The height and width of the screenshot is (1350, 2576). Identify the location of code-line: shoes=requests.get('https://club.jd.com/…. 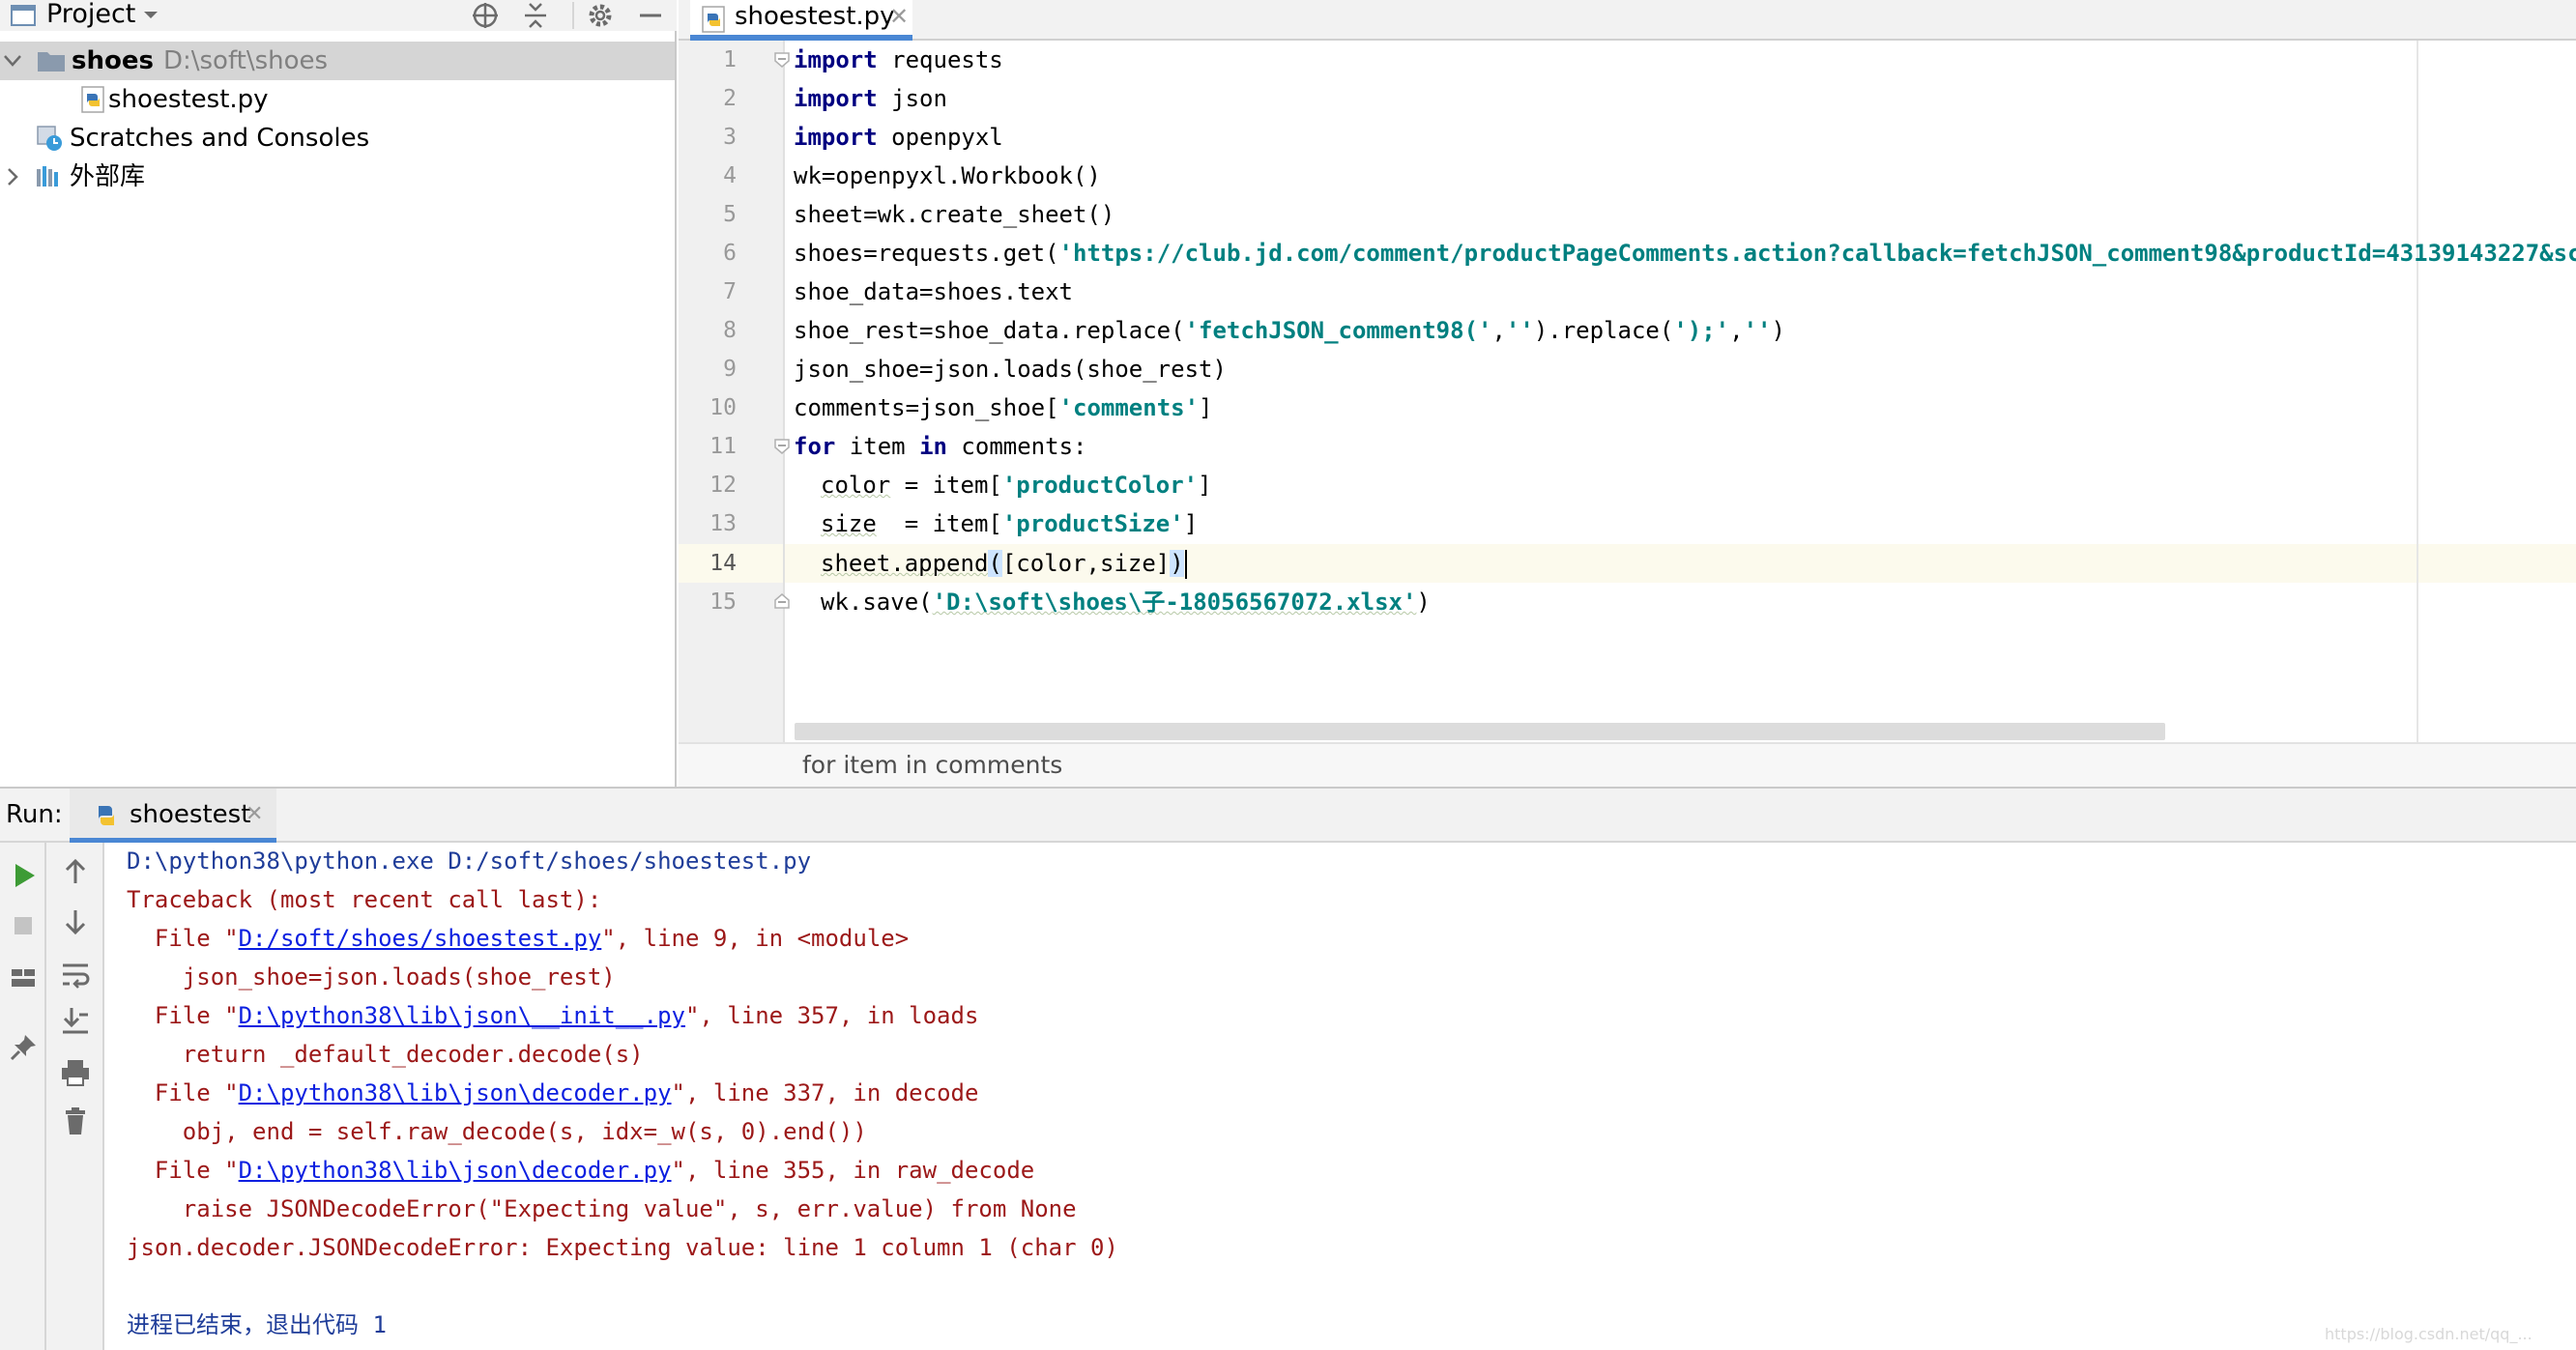
(1685, 254).